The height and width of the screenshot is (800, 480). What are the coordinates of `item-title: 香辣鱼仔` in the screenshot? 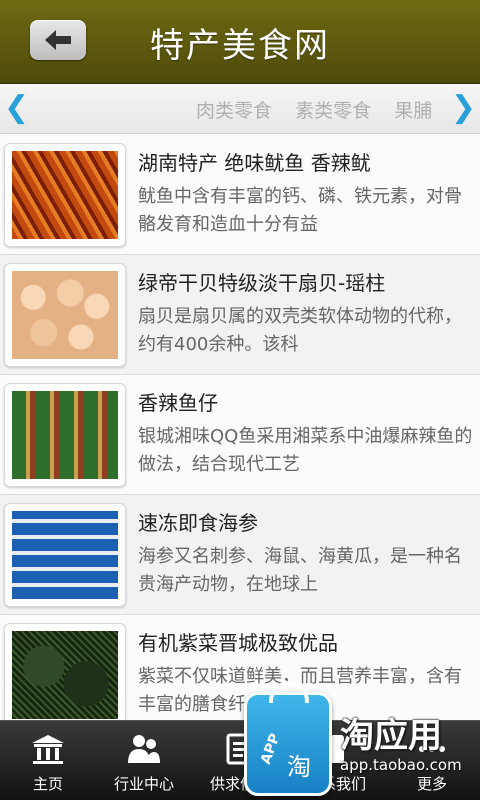 It's located at (178, 403).